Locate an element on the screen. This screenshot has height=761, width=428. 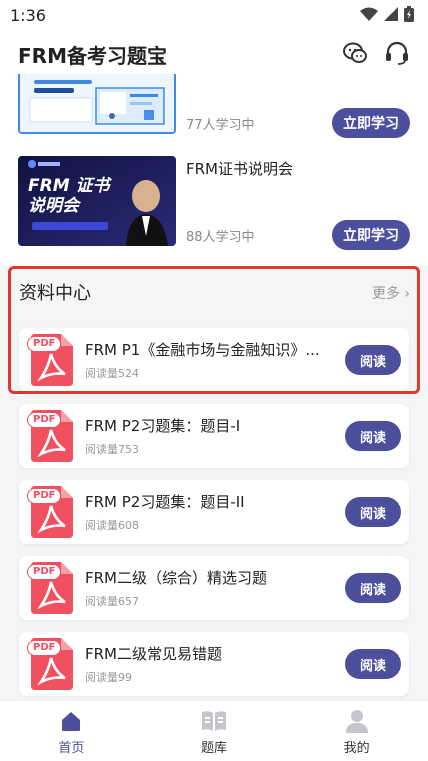
user-icon is located at coordinates (356, 721).